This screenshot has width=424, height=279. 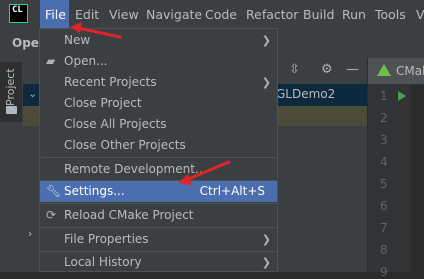 What do you see at coordinates (204, 172) in the screenshot?
I see `annotation-arrow-settings` at bounding box center [204, 172].